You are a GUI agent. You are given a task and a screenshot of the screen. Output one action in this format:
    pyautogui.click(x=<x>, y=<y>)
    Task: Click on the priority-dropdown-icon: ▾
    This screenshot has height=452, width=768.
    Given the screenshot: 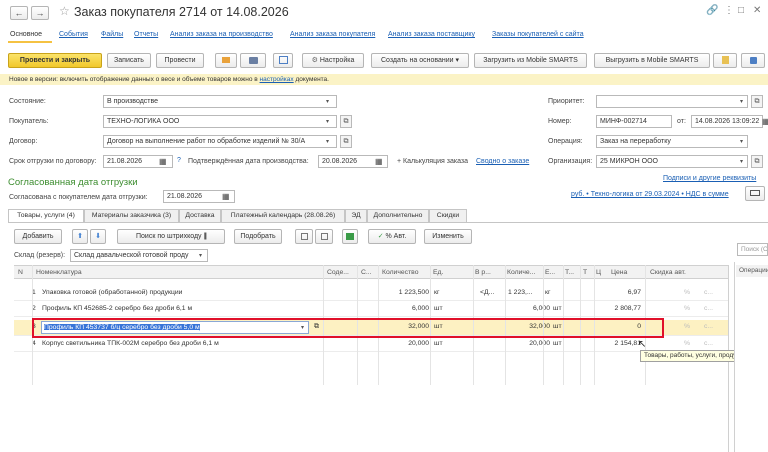 What is the action you would take?
    pyautogui.click(x=741, y=101)
    